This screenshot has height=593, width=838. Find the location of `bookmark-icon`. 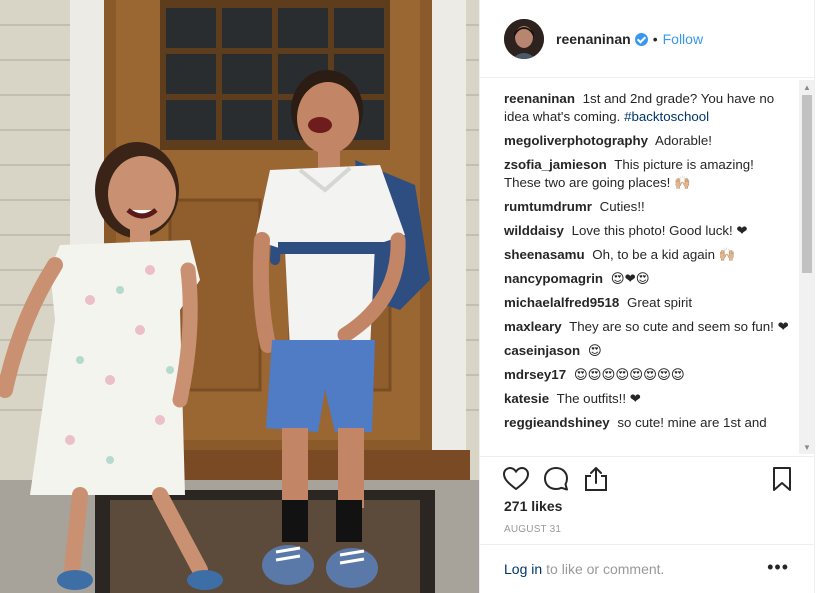

bookmark-icon is located at coordinates (782, 479).